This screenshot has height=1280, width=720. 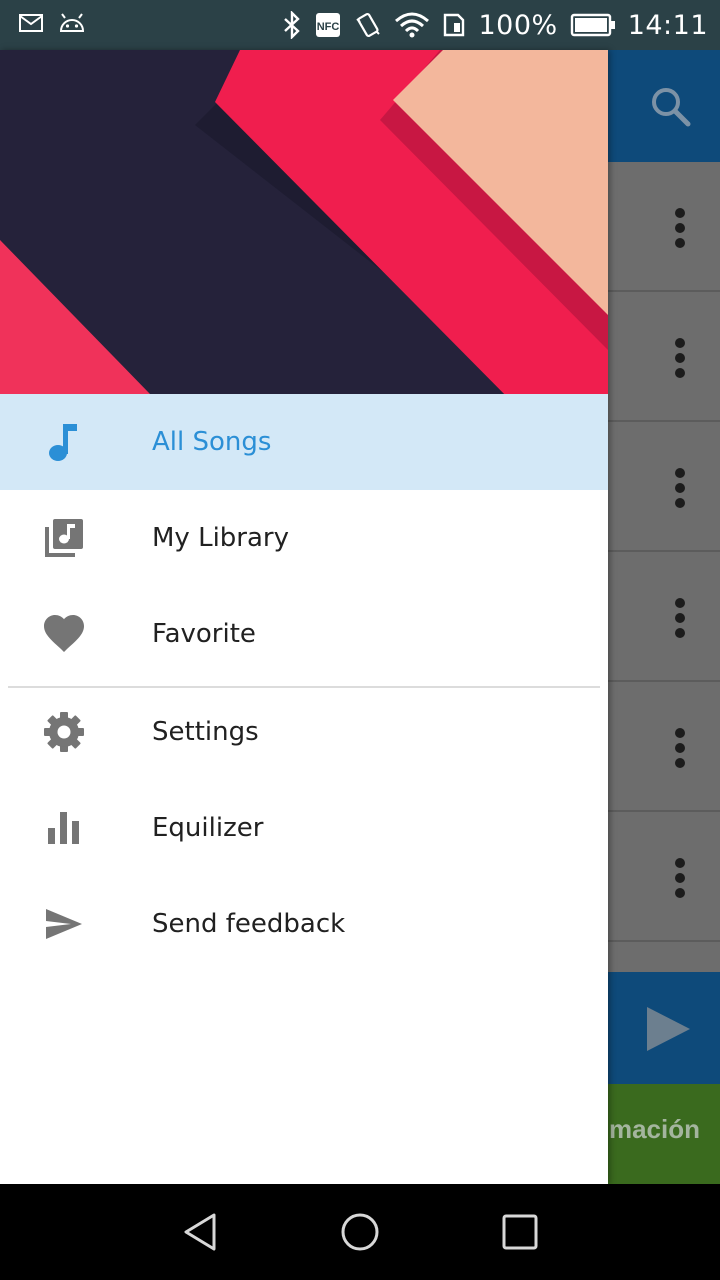 What do you see at coordinates (518, 25) in the screenshot?
I see `battery-percent: 100%` at bounding box center [518, 25].